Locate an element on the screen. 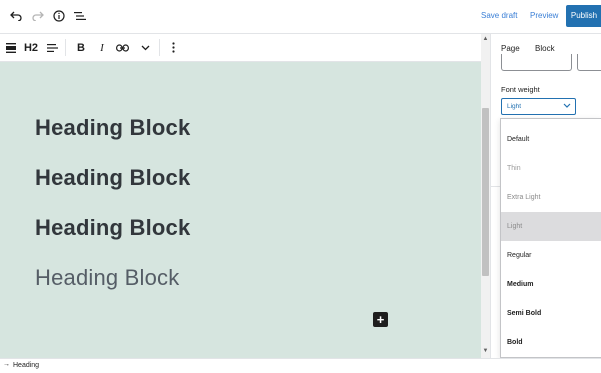 The height and width of the screenshot is (373, 601). option-label: Semi Bold is located at coordinates (524, 313).